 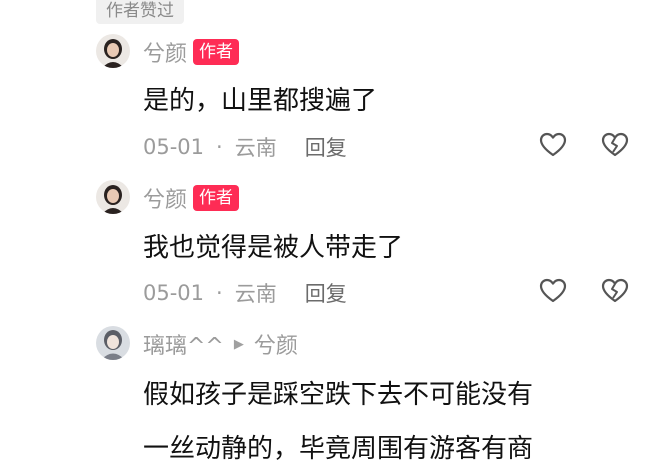 I want to click on comment-text: 是的，山里都搜遍了, so click(x=260, y=101).